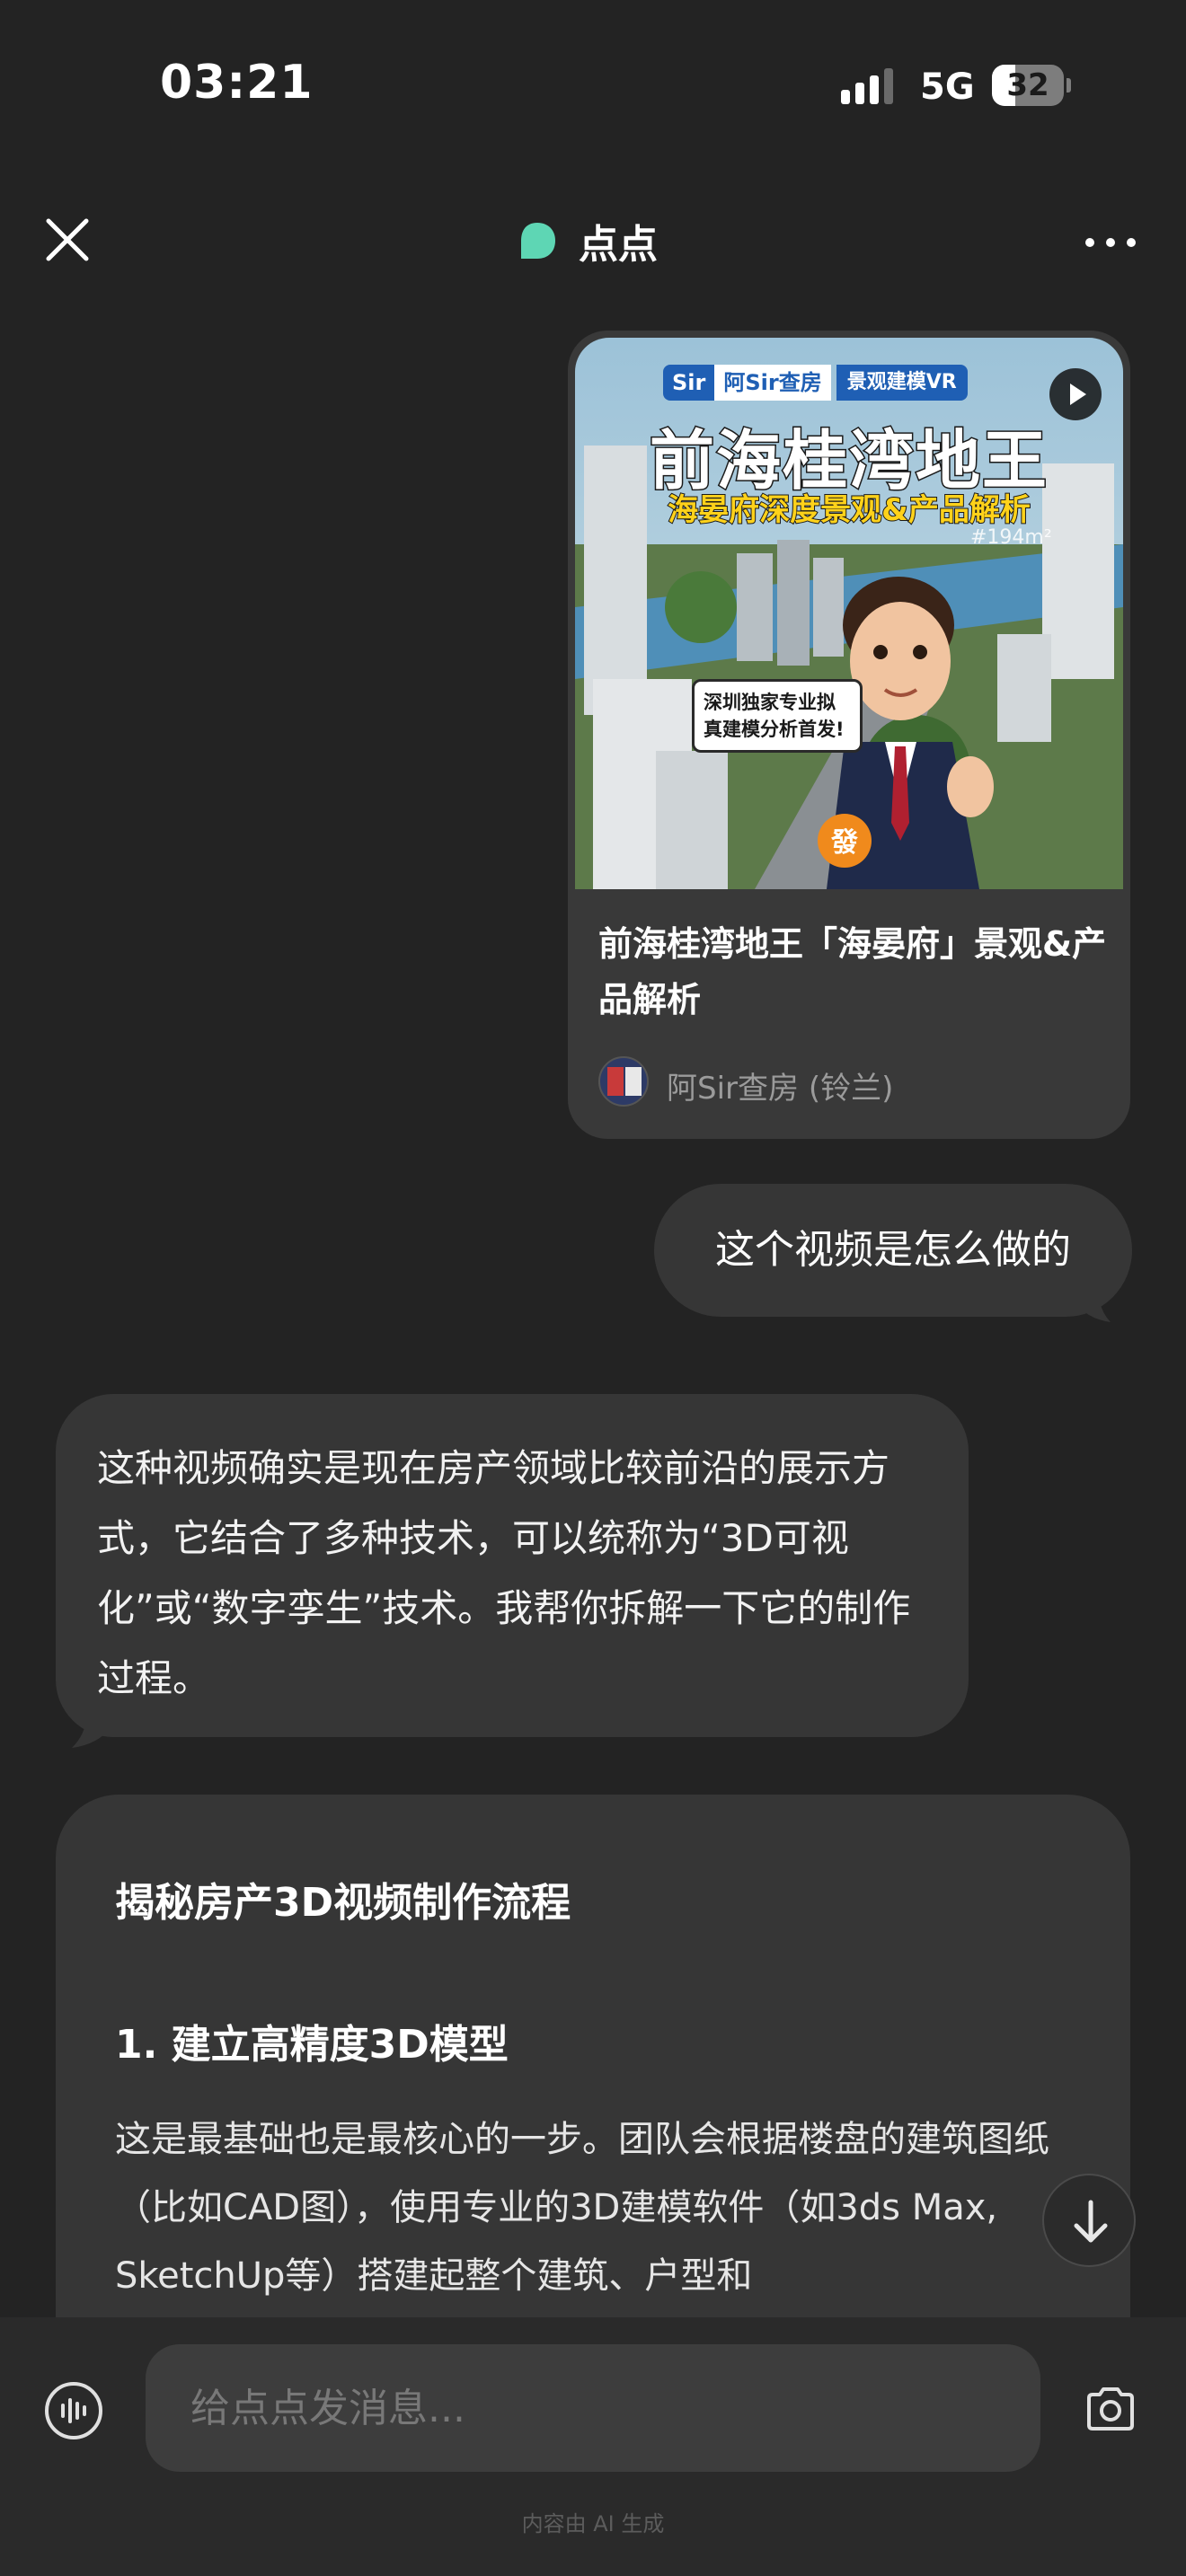 This screenshot has width=1186, height=2576. What do you see at coordinates (67, 240) in the screenshot?
I see `close-icon` at bounding box center [67, 240].